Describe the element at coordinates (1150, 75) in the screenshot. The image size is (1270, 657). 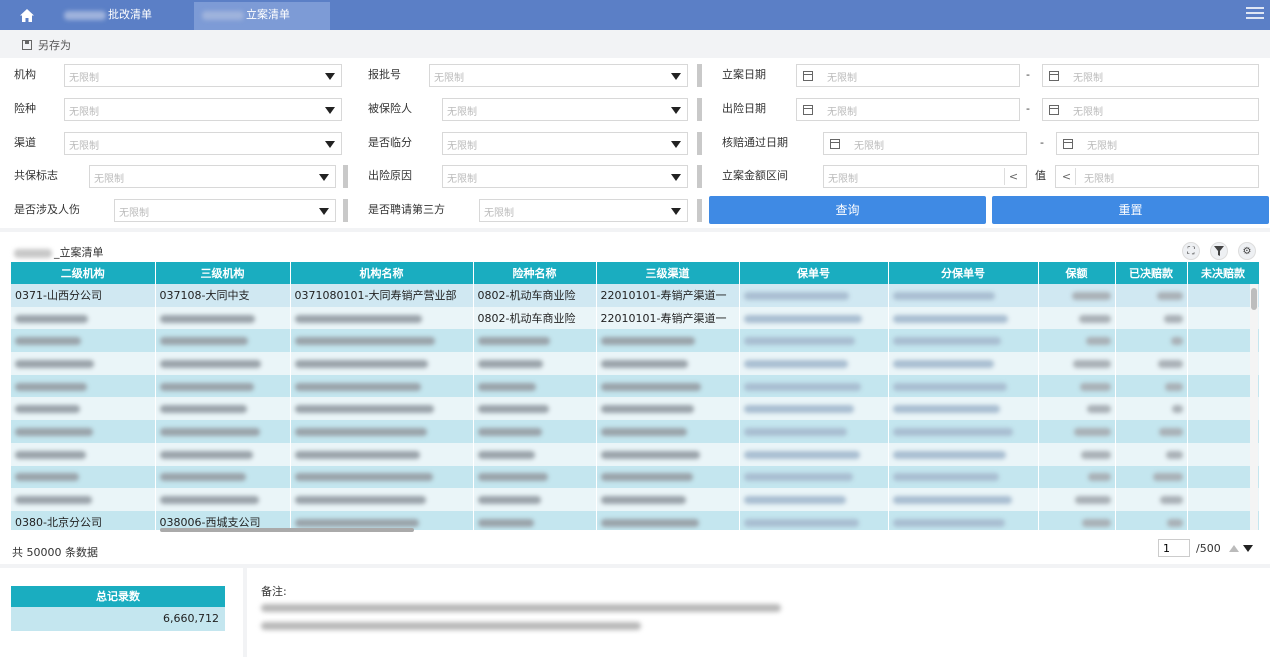
I see `filing-date-end-input: 无限制` at that location.